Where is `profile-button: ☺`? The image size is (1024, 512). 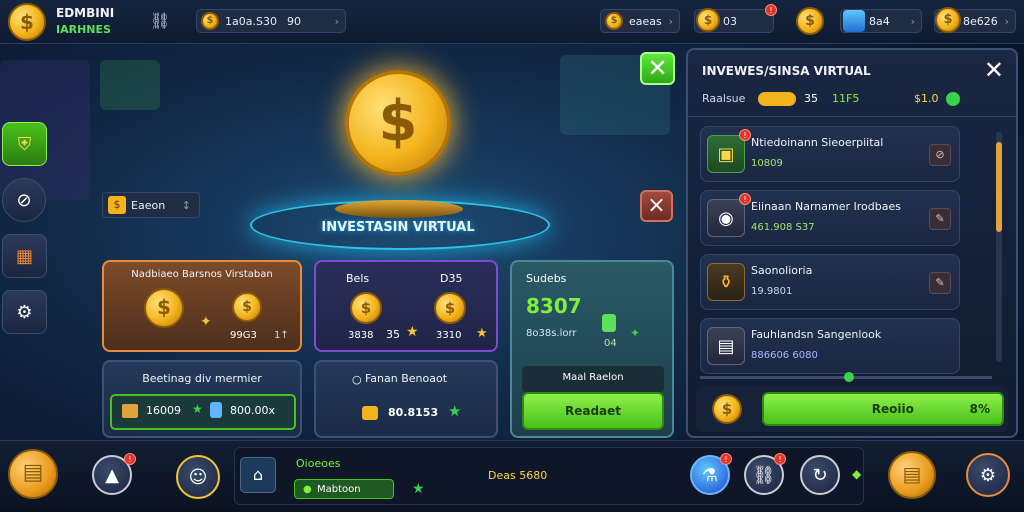
profile-button: ☺ is located at coordinates (198, 477).